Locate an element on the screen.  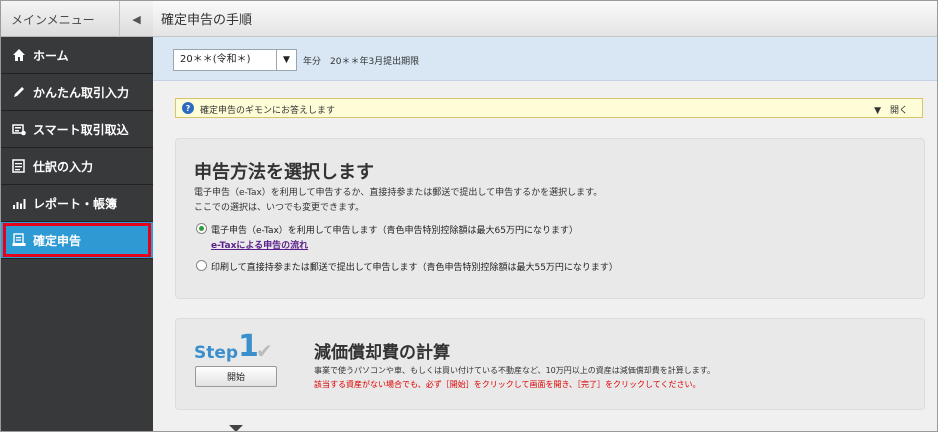
year-label: 年分 20＊＊年3月提出期限 is located at coordinates (361, 62).